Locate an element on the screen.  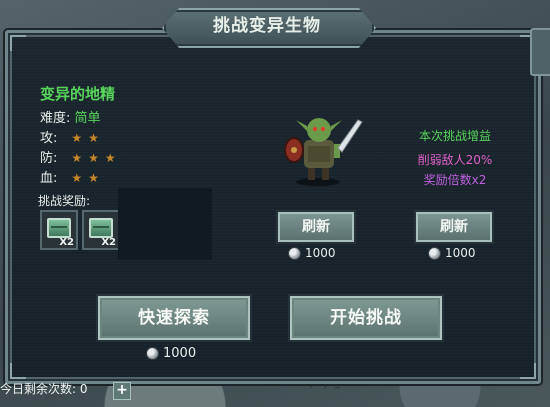
refresh-button-bonus: 刷新 is located at coordinates (454, 227).